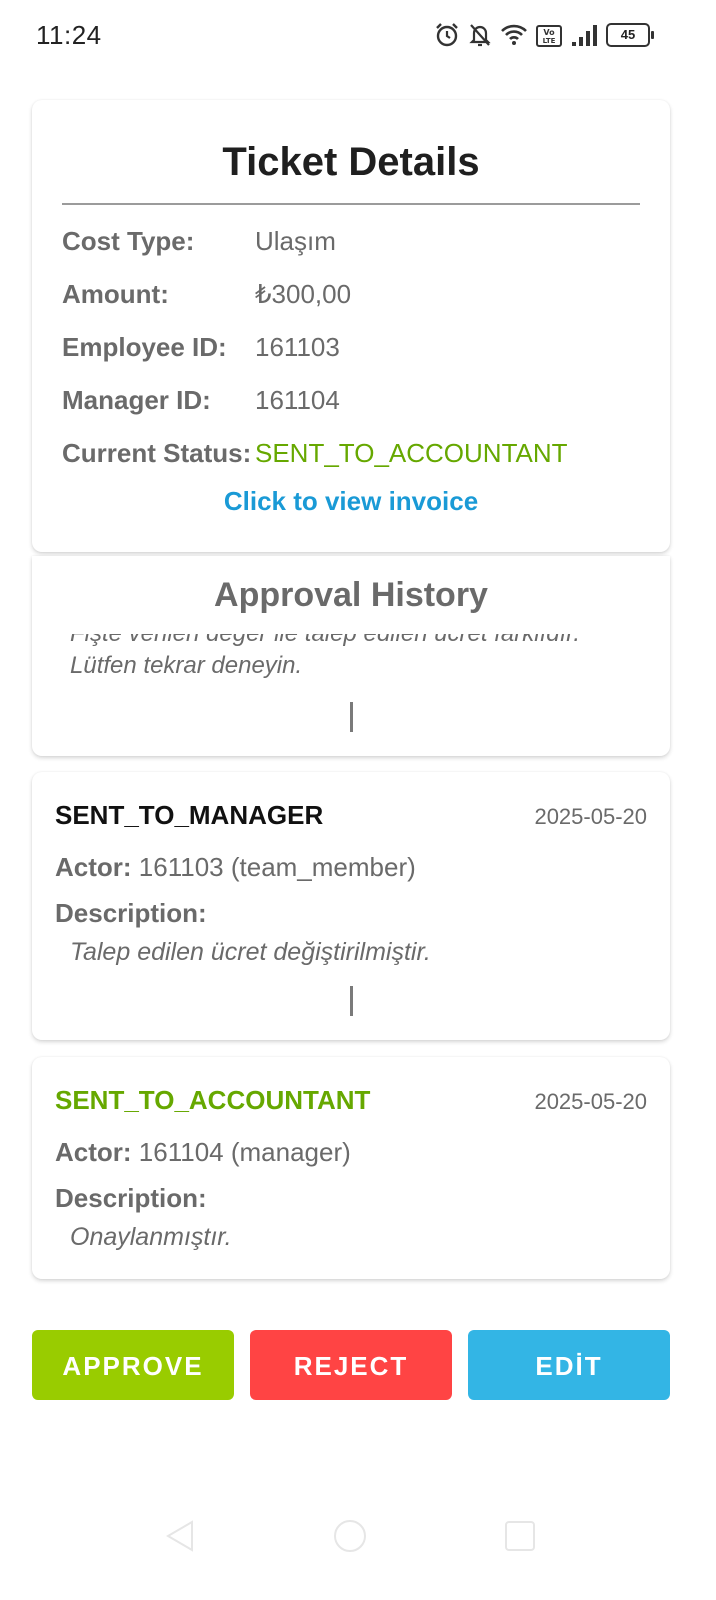  What do you see at coordinates (69, 35) in the screenshot?
I see `status-time: 11:24` at bounding box center [69, 35].